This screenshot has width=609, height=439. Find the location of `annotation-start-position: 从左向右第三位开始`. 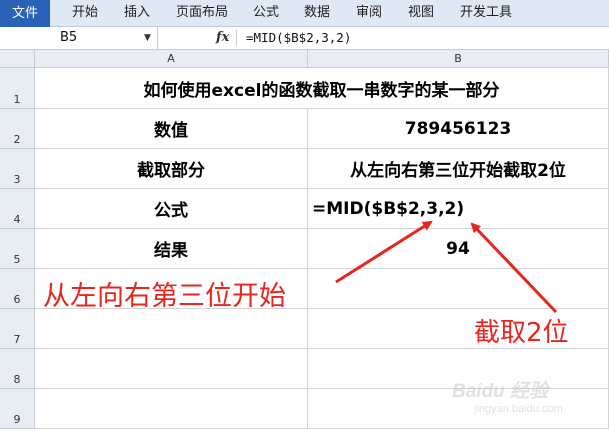

annotation-start-position: 从左向右第三位开始 is located at coordinates (164, 296).